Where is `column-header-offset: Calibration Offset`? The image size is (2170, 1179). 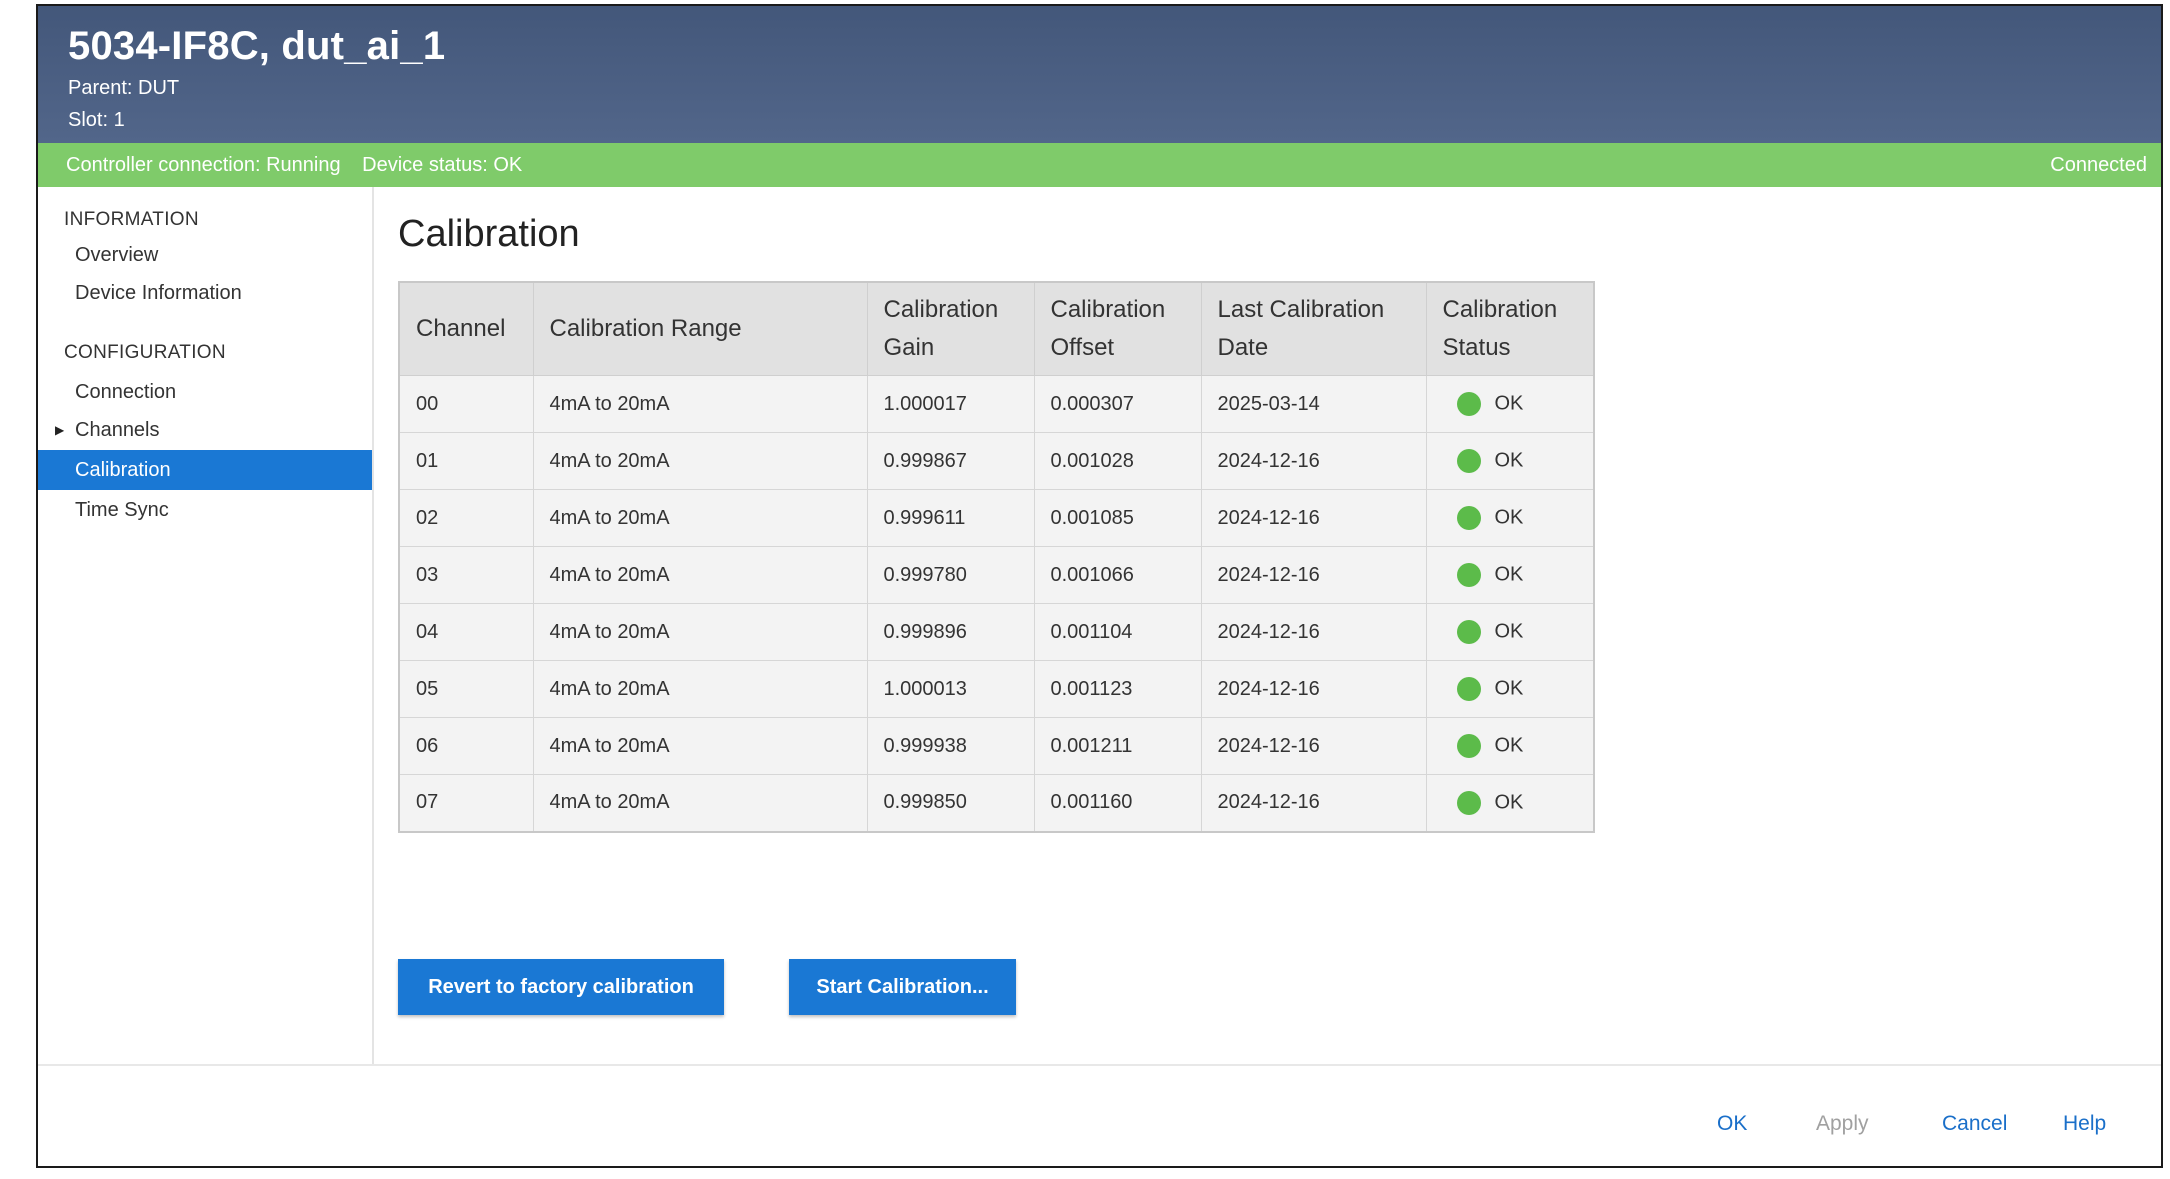
column-header-offset: Calibration Offset is located at coordinates (1117, 328).